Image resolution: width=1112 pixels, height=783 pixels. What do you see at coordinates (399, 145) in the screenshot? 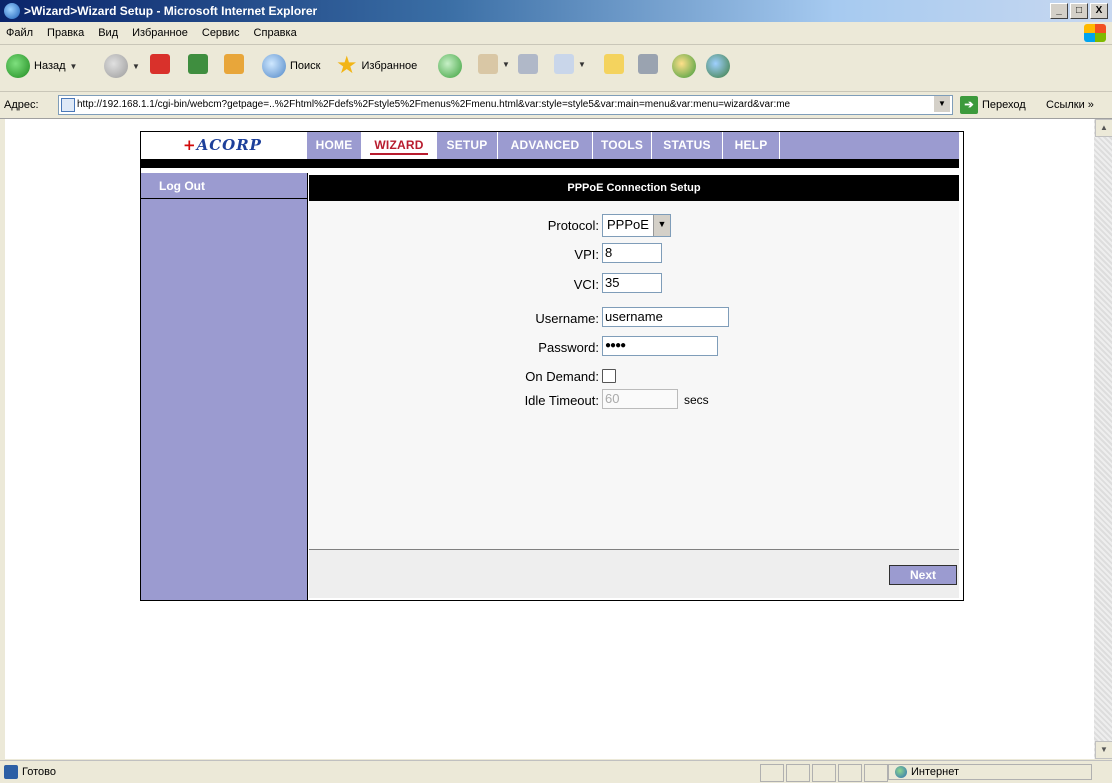
I see `nav-wizard: WIZARD` at bounding box center [399, 145].